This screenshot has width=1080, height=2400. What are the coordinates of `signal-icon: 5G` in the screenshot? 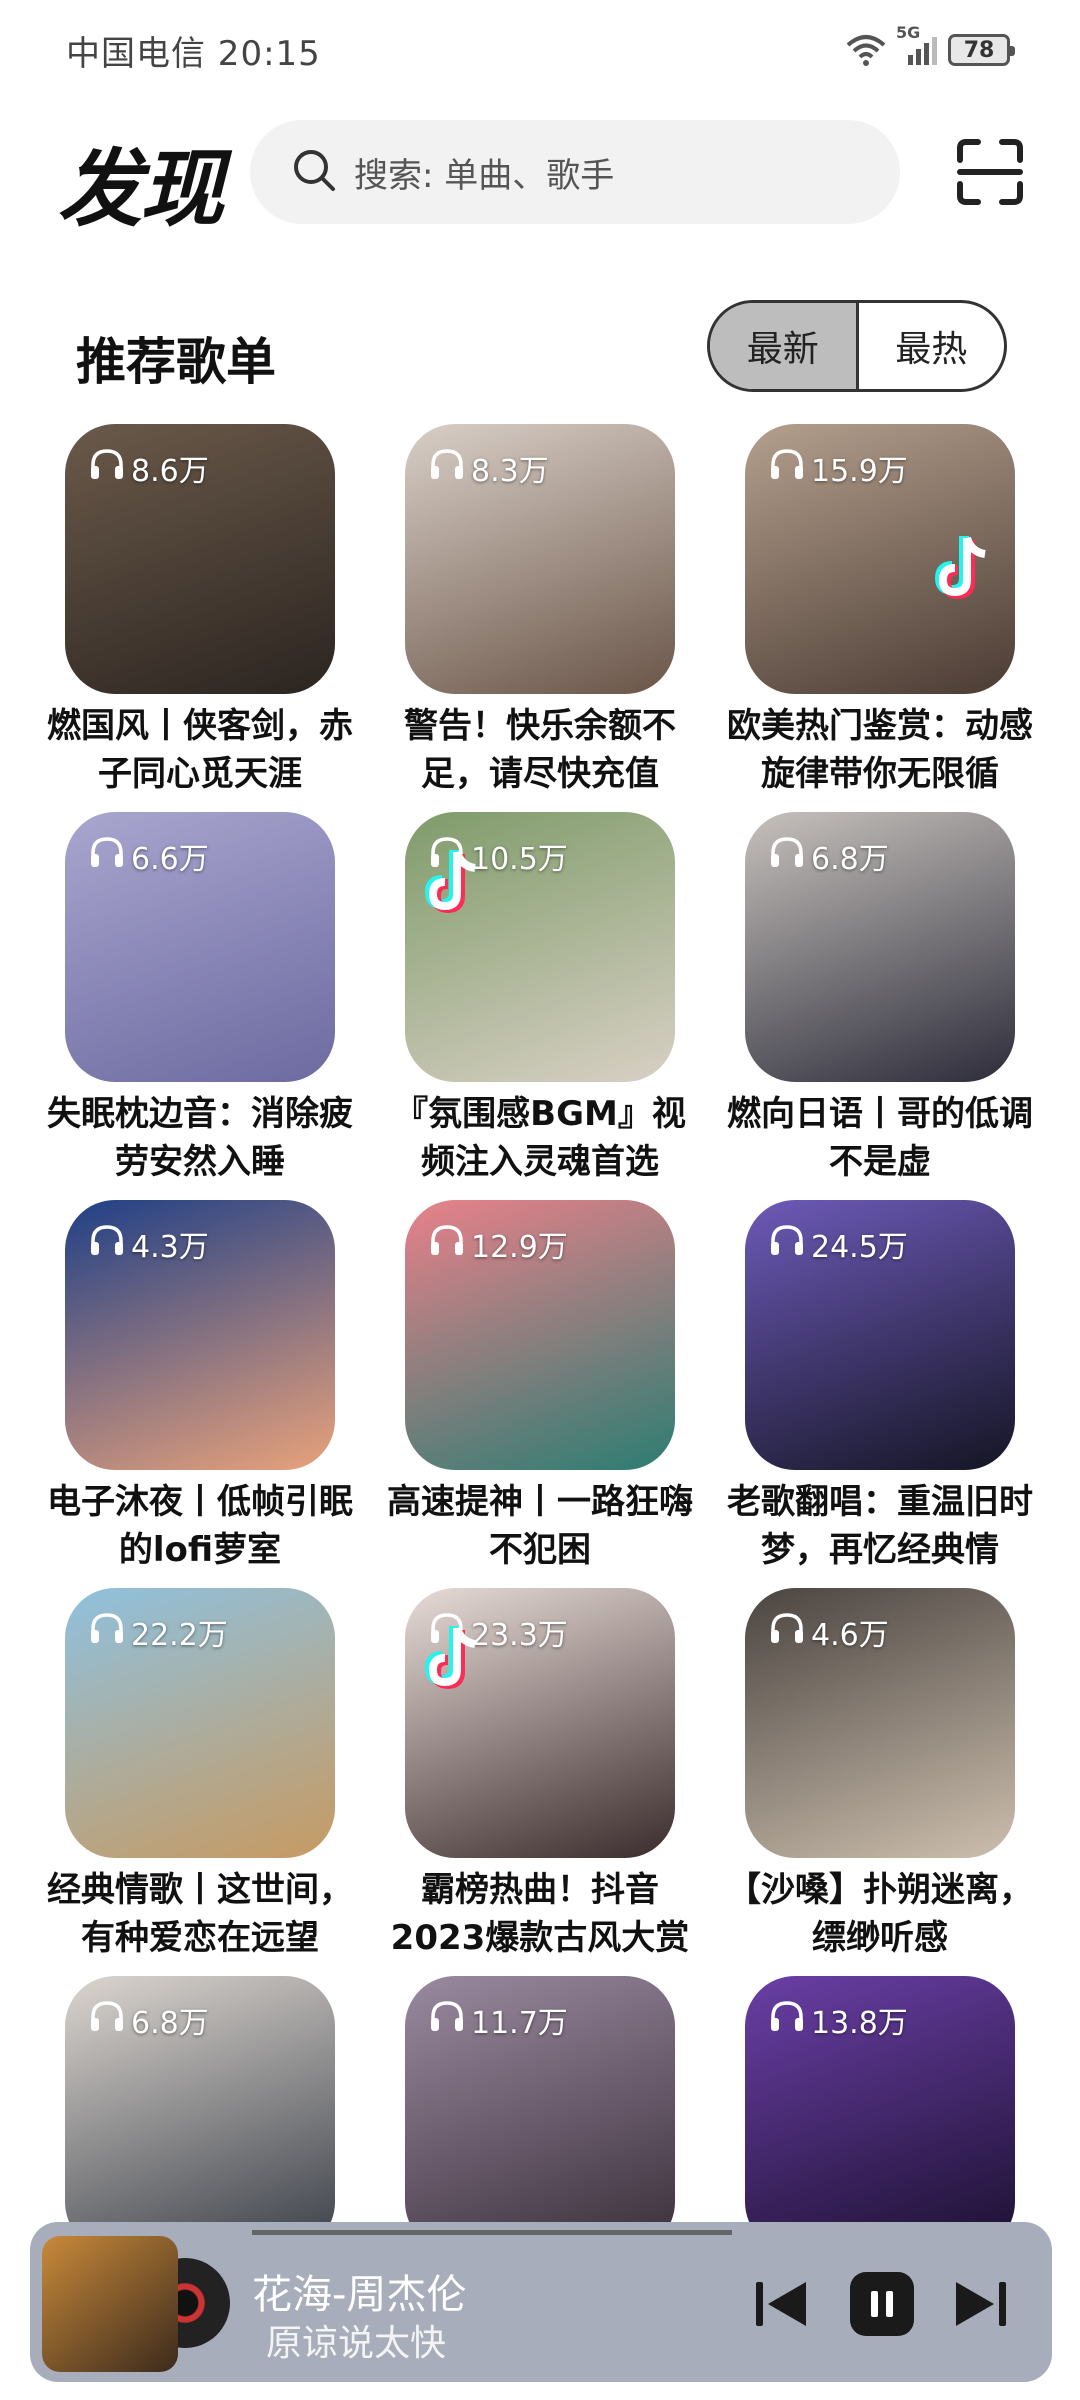 It's located at (917, 45).